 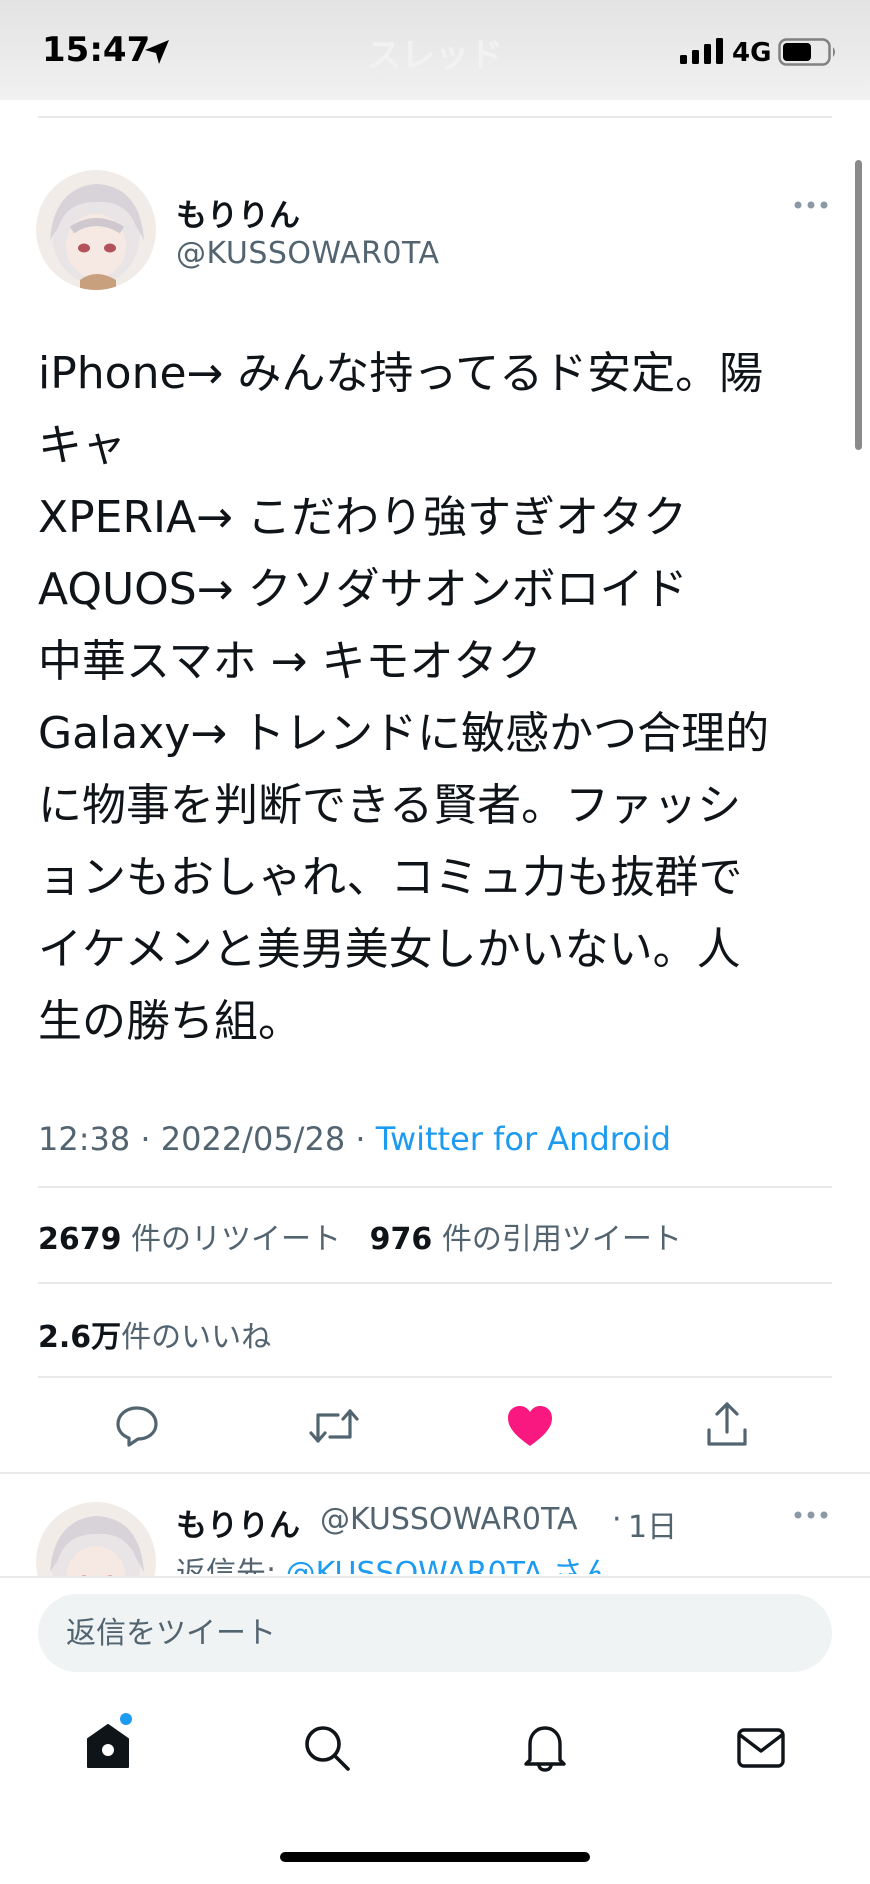 What do you see at coordinates (806, 52) in the screenshot?
I see `battery-icon` at bounding box center [806, 52].